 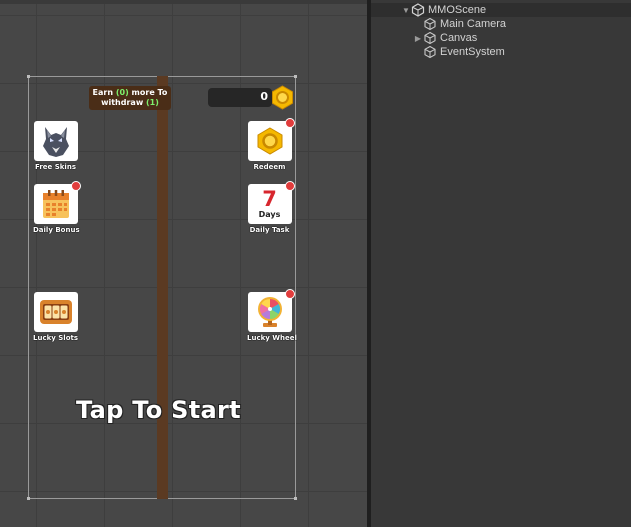 What do you see at coordinates (272, 338) in the screenshot?
I see `lucky-wheel-label: Lucky Wheel` at bounding box center [272, 338].